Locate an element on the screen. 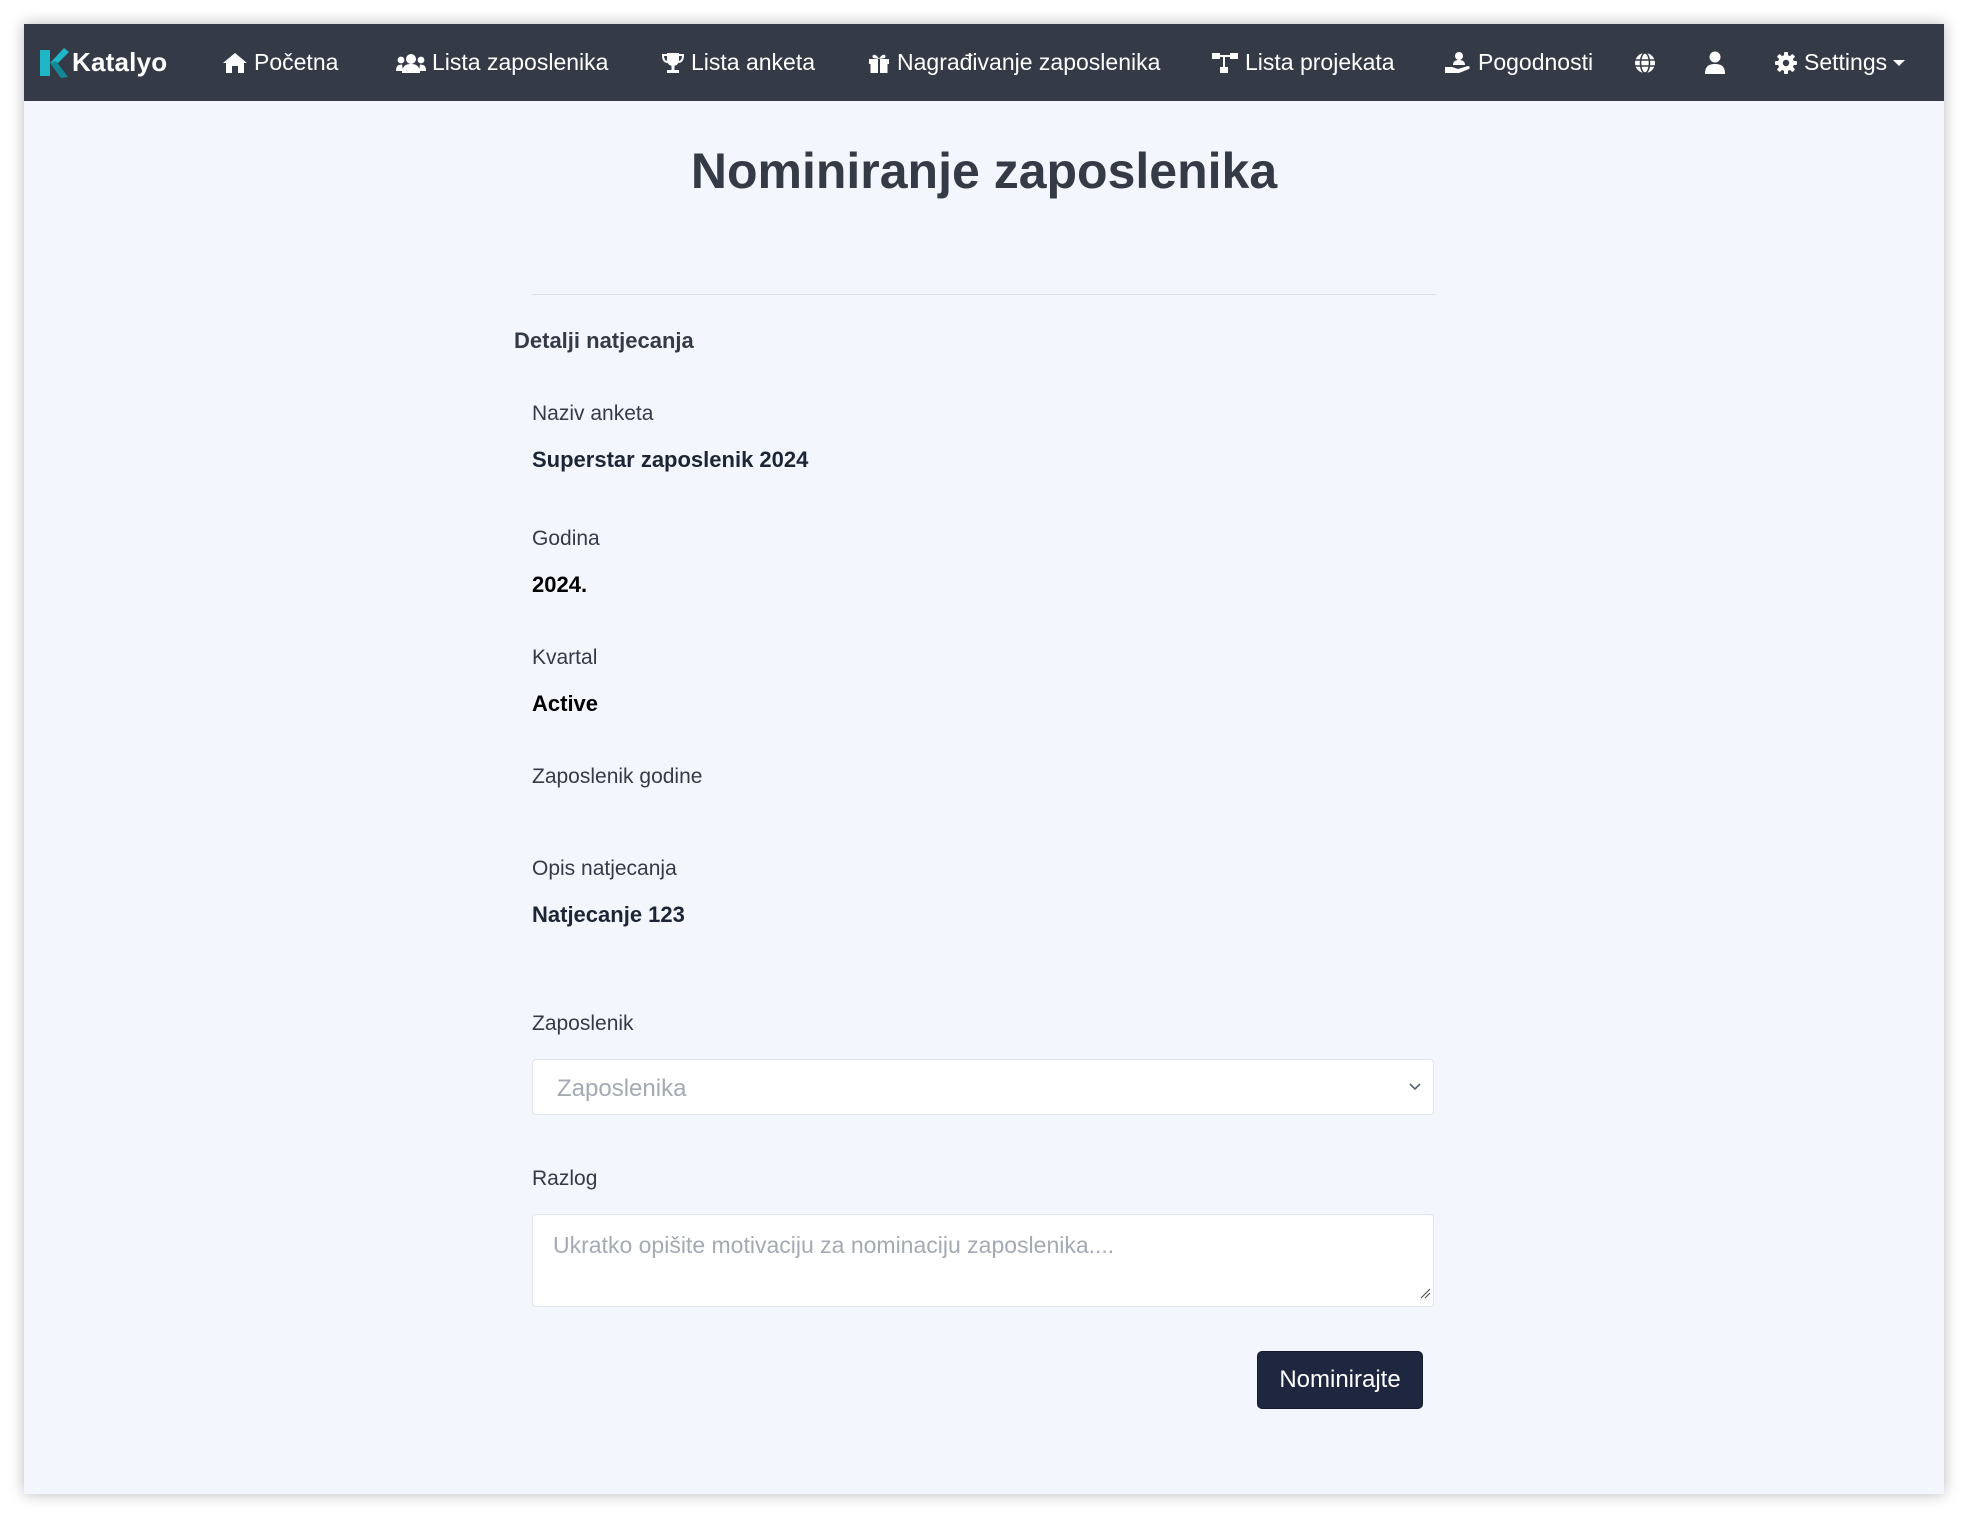  field-label-godina: Godina is located at coordinates (566, 538).